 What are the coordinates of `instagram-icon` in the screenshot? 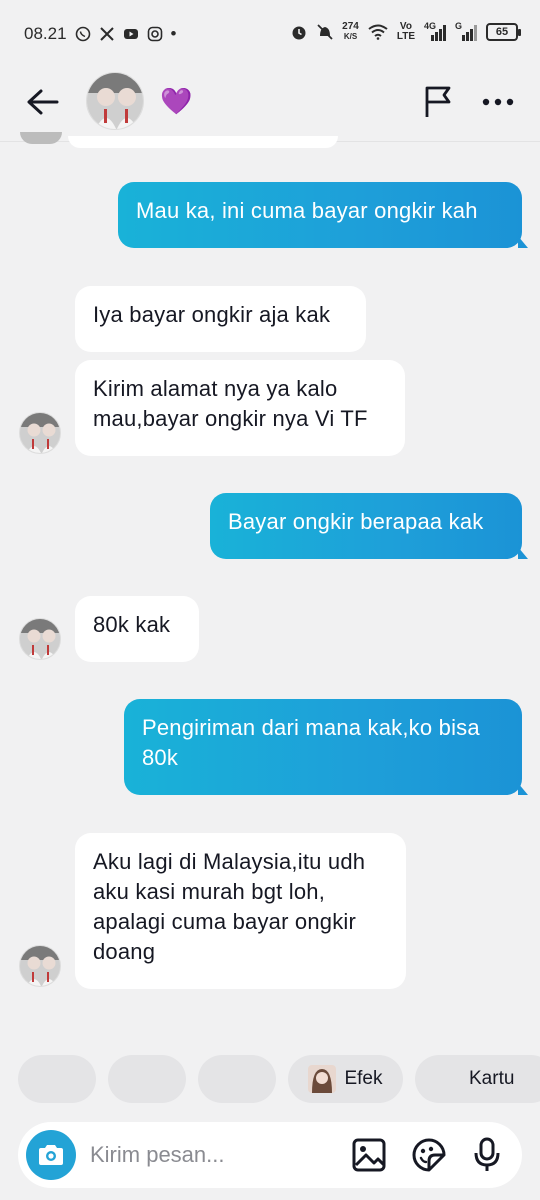 It's located at (154, 34).